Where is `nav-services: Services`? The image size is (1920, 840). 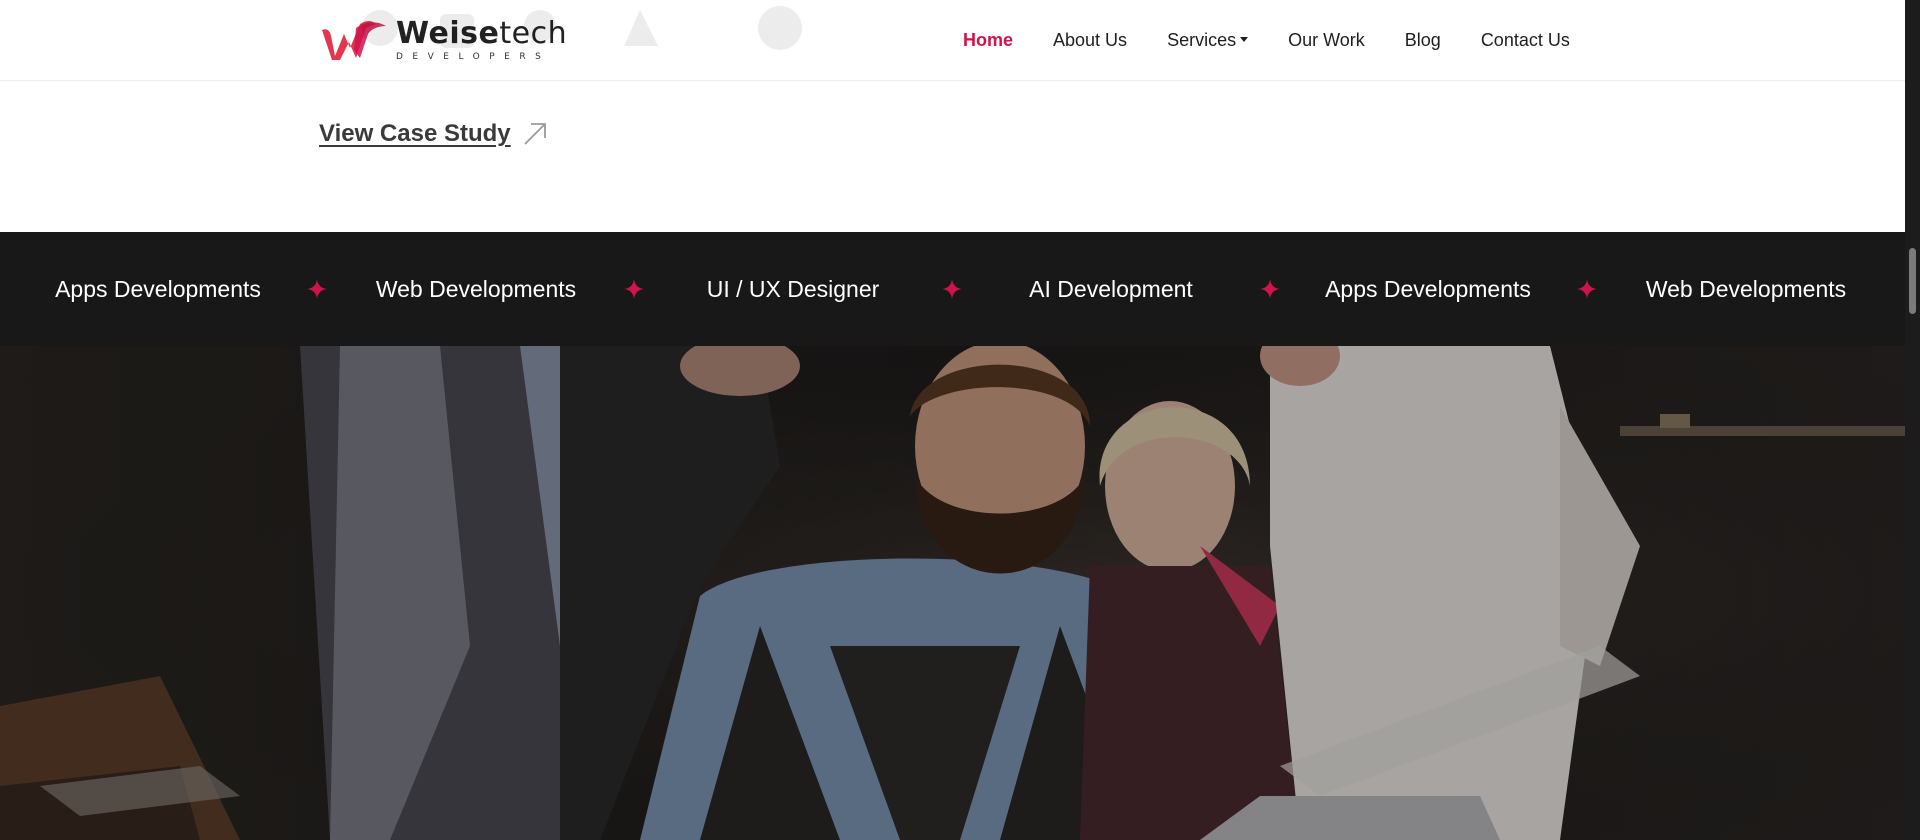
nav-services: Services is located at coordinates (1208, 40).